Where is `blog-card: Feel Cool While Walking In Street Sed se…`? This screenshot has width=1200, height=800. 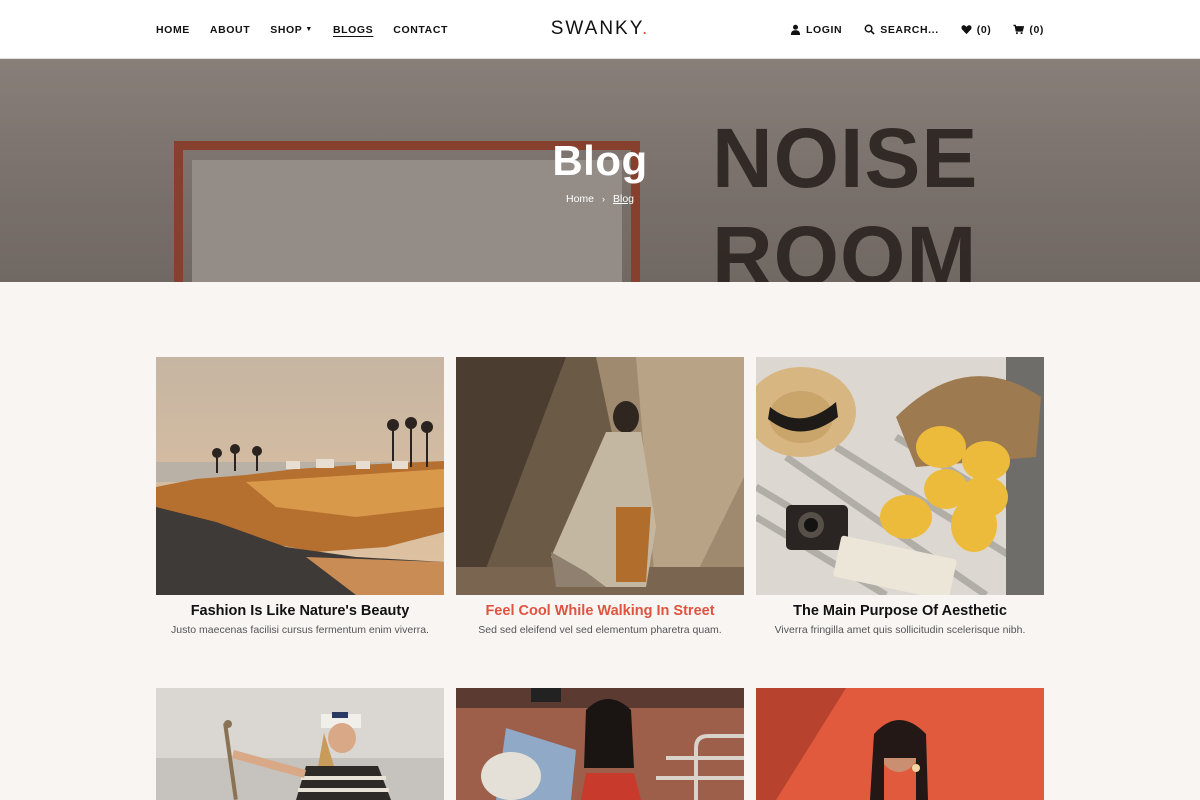
blog-card: Feel Cool While Walking In Street Sed se… is located at coordinates (600, 496).